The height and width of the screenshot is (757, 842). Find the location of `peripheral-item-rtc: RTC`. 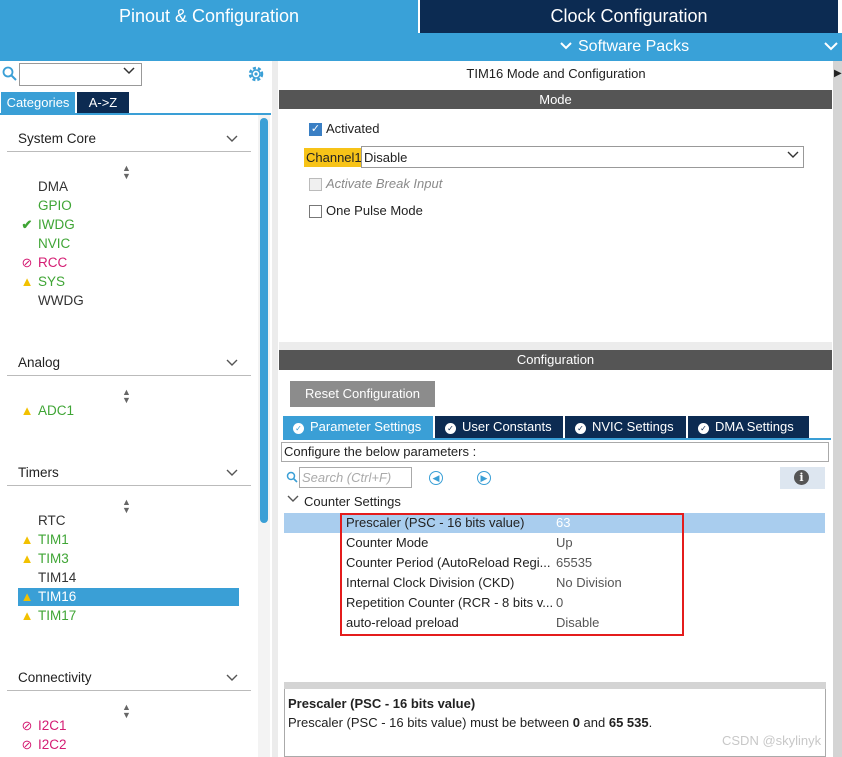

peripheral-item-rtc: RTC is located at coordinates (128, 521).